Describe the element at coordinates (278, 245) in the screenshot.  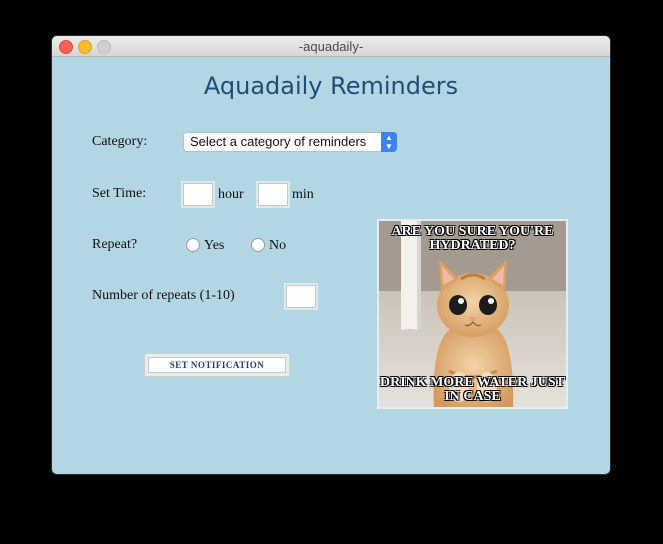
I see `repeat-no-label: No` at that location.